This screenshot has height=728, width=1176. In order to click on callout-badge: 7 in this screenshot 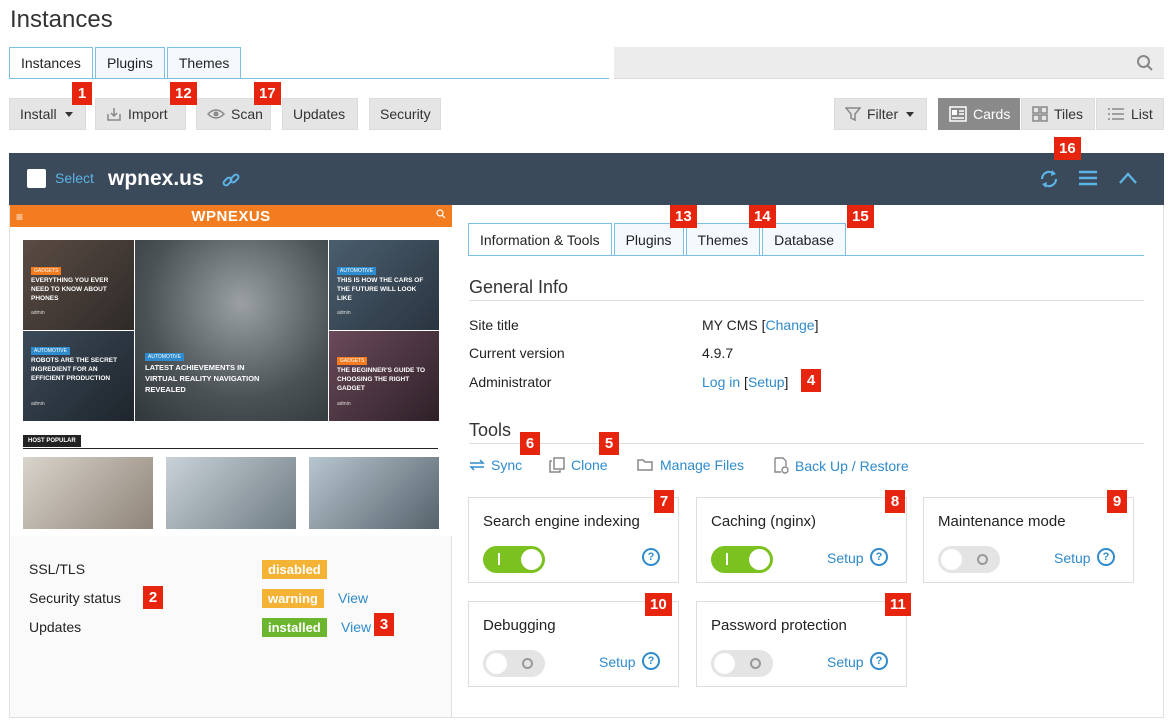, I will do `click(664, 501)`.